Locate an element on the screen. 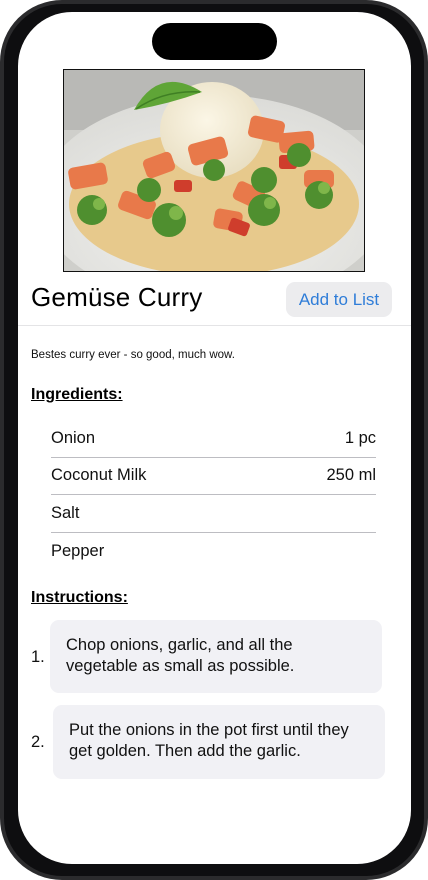 This screenshot has width=428, height=880. ingredient-row: Pepper is located at coordinates (213, 552).